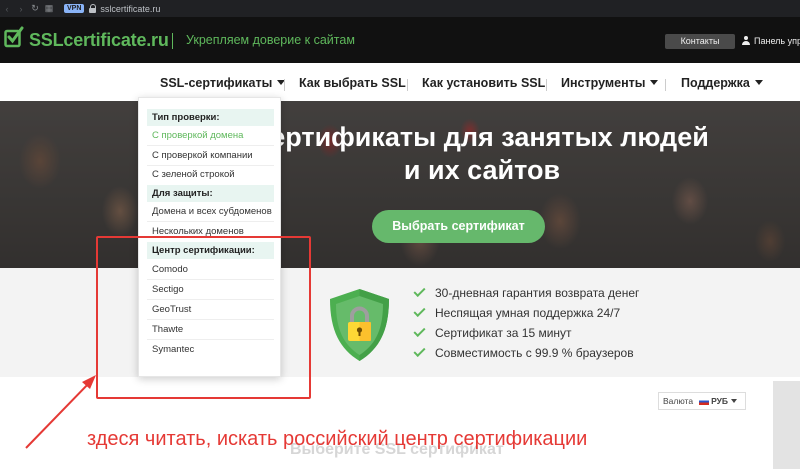  What do you see at coordinates (99, 40) in the screenshot?
I see `site-logo: SSLcertificate.ru` at bounding box center [99, 40].